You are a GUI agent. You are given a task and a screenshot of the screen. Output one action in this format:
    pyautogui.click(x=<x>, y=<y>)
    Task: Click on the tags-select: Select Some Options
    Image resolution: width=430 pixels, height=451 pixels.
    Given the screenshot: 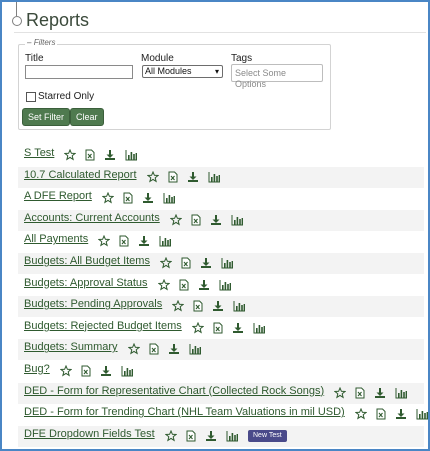 What is the action you would take?
    pyautogui.click(x=277, y=76)
    